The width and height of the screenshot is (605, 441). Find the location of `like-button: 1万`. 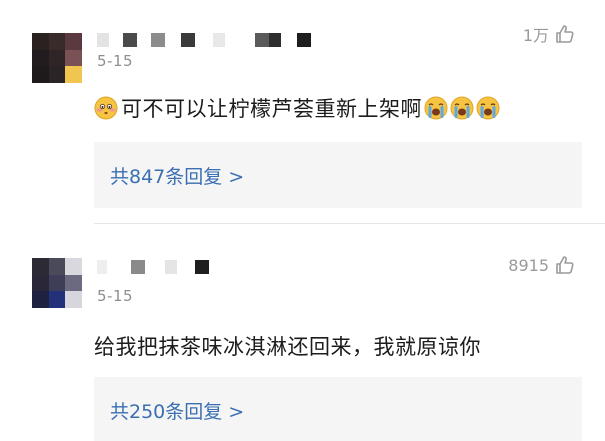

like-button: 1万 is located at coordinates (549, 34).